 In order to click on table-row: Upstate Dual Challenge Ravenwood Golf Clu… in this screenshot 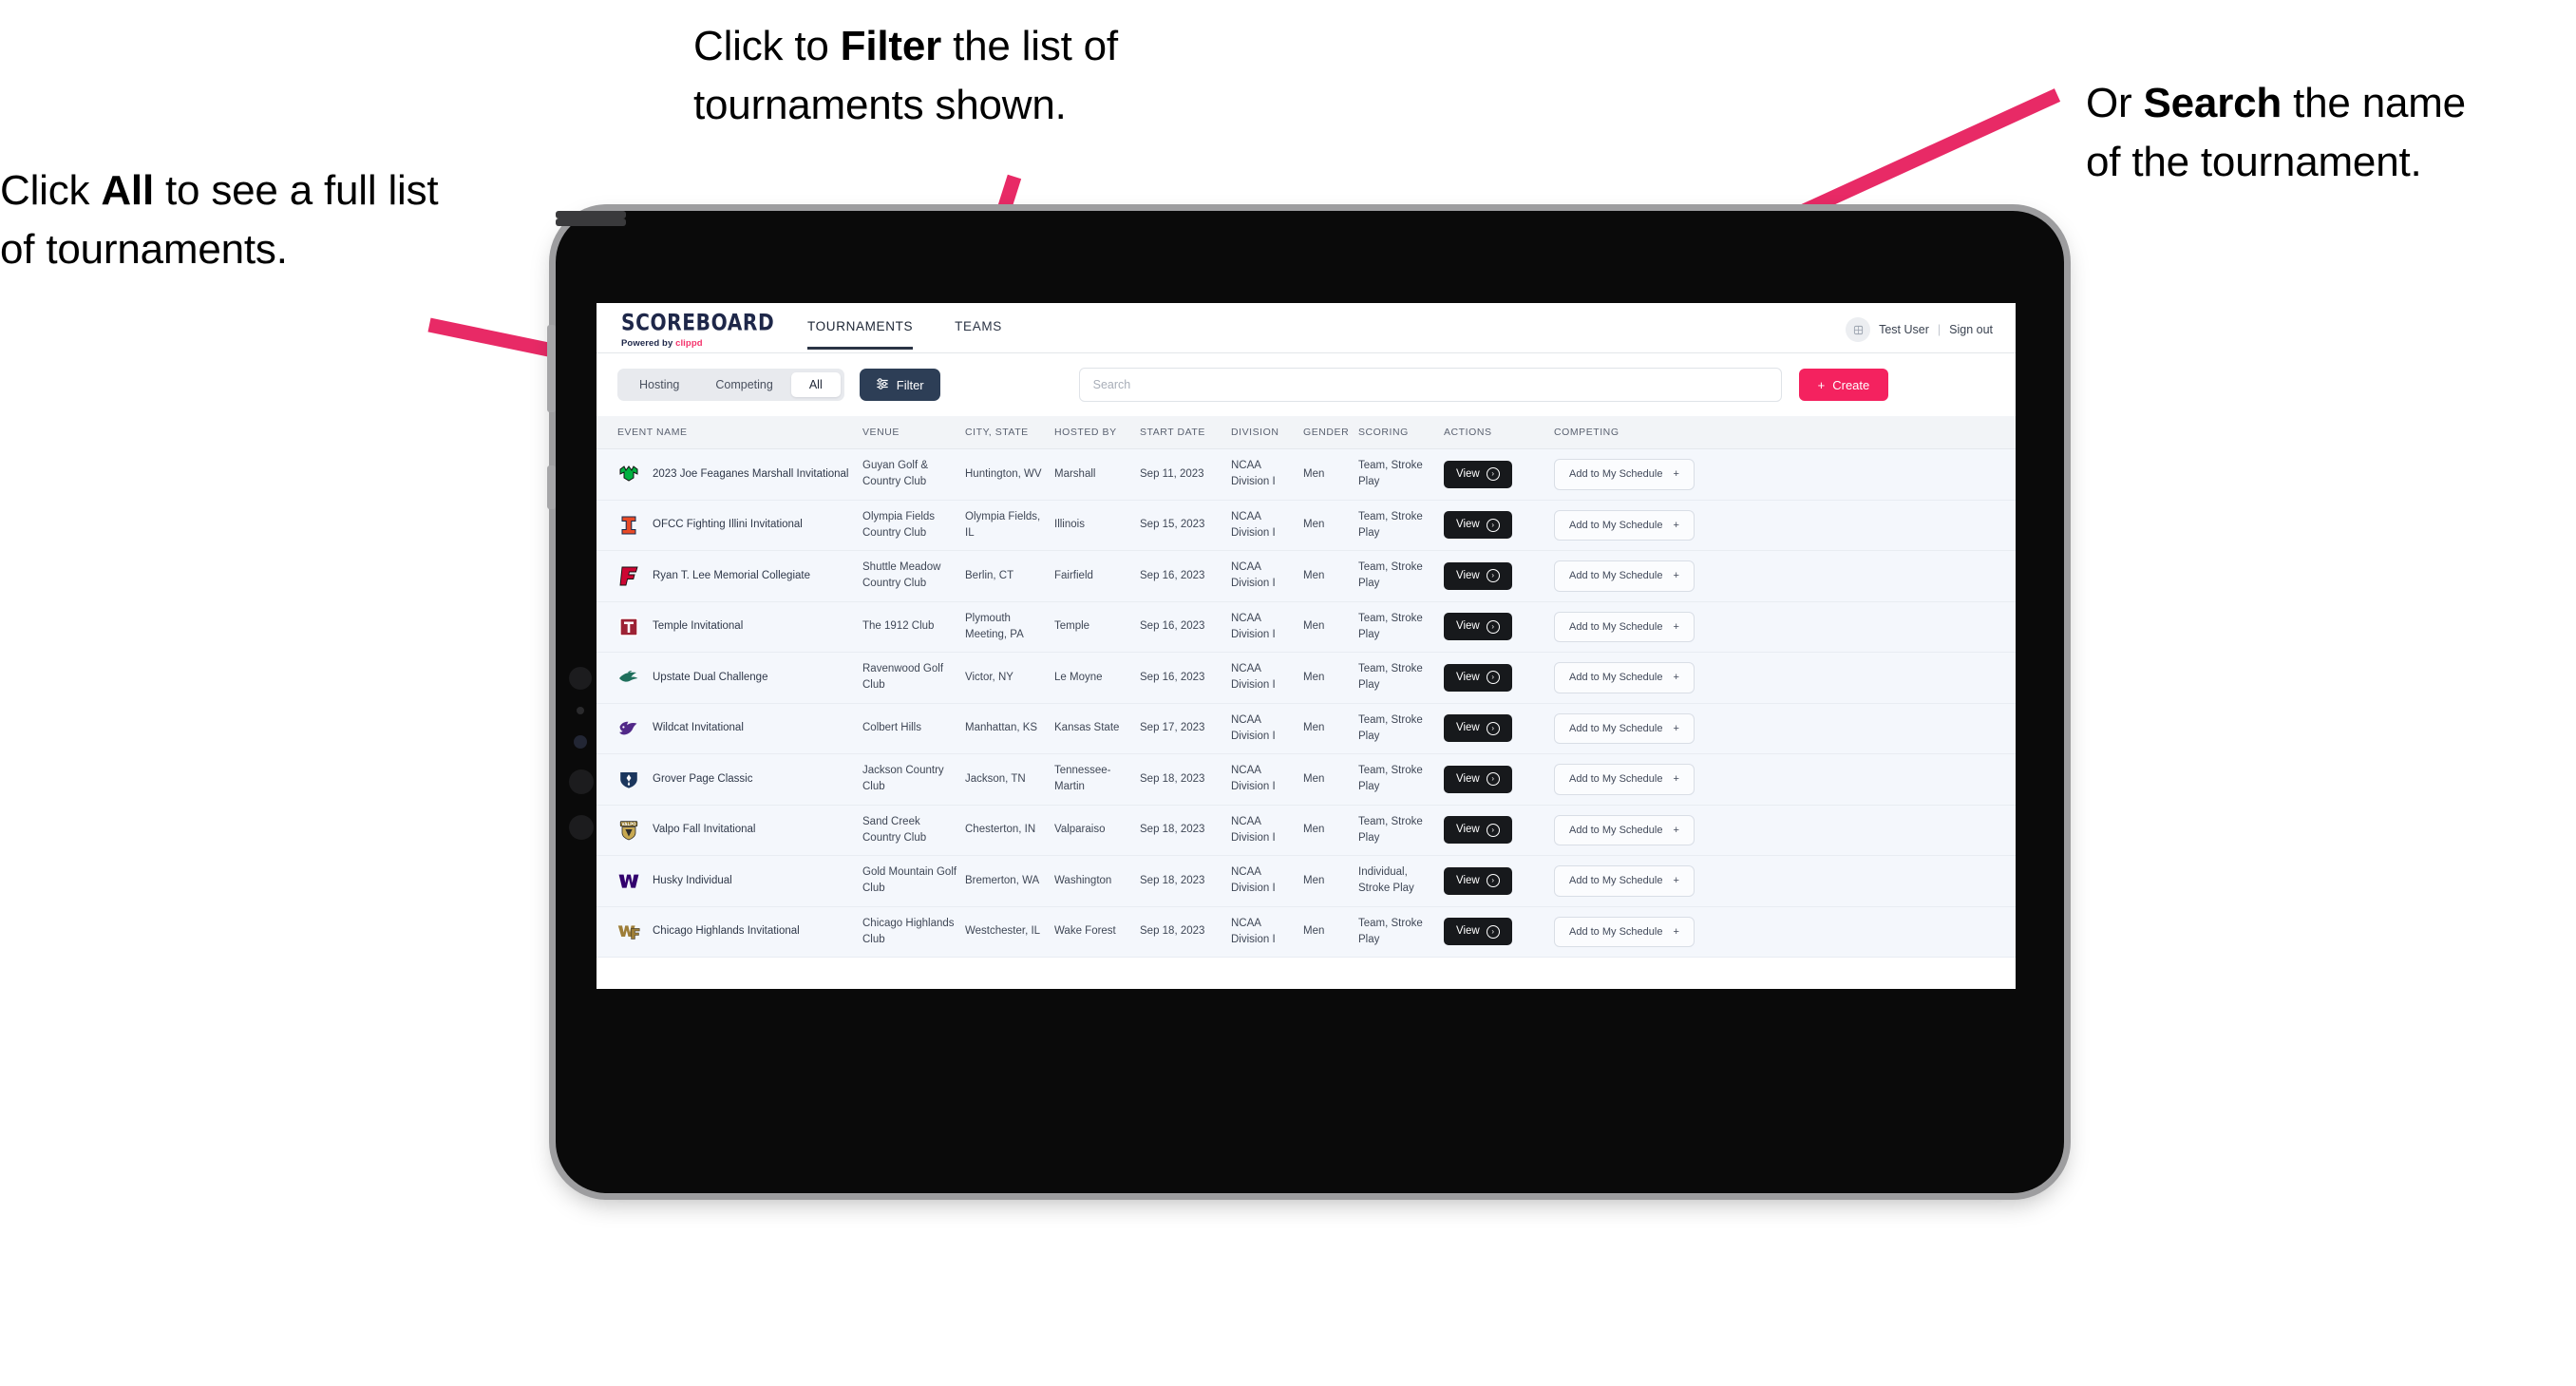, I will do `click(1306, 678)`.